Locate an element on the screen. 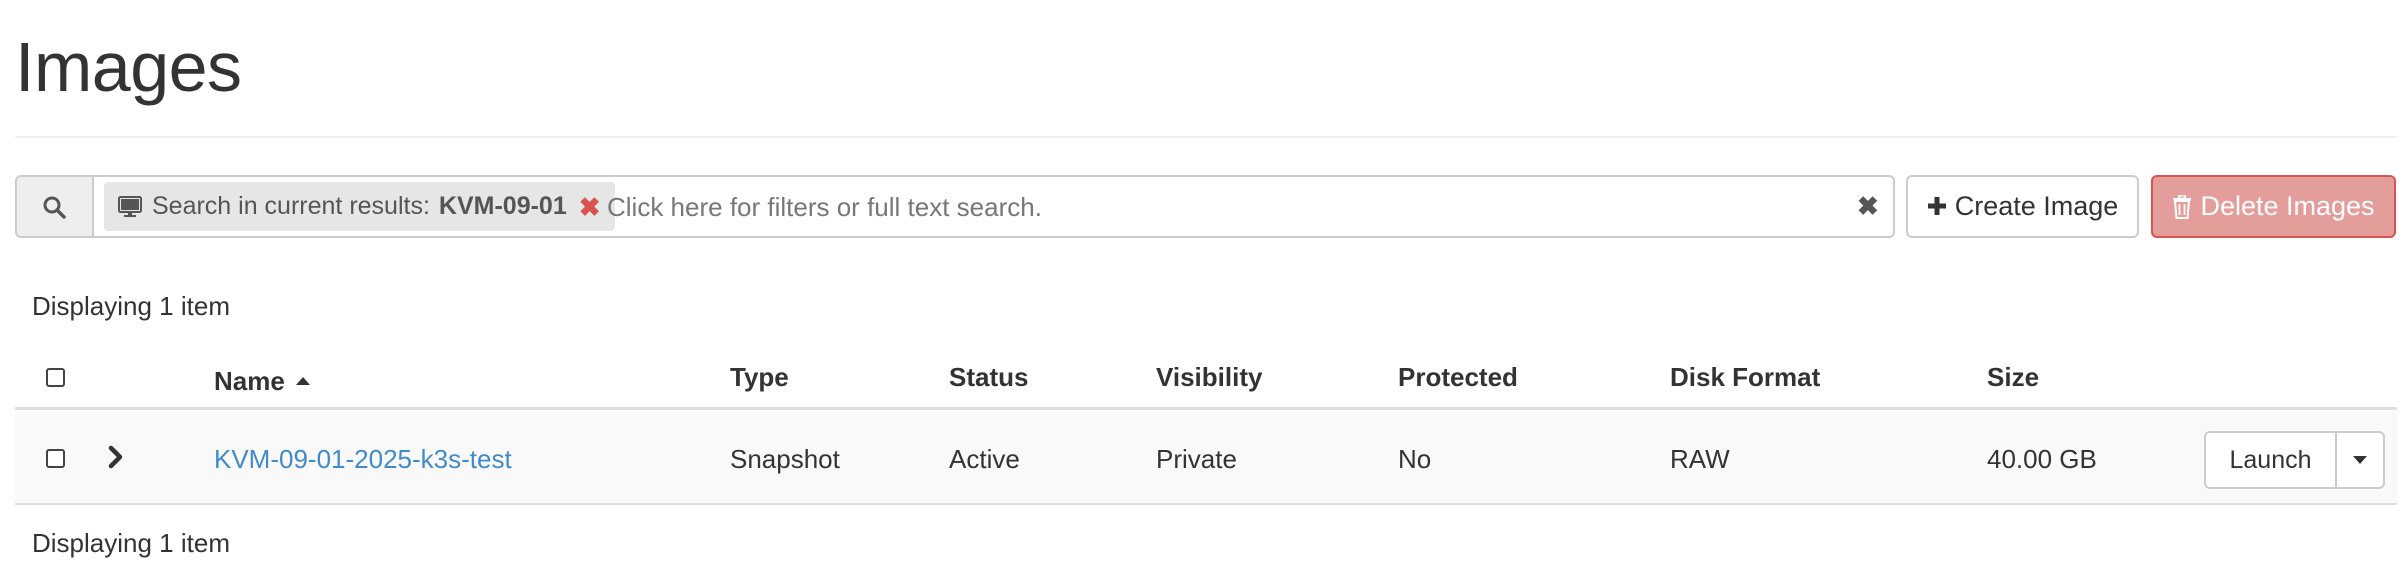 The height and width of the screenshot is (584, 2406). trash-icon is located at coordinates (2182, 206).